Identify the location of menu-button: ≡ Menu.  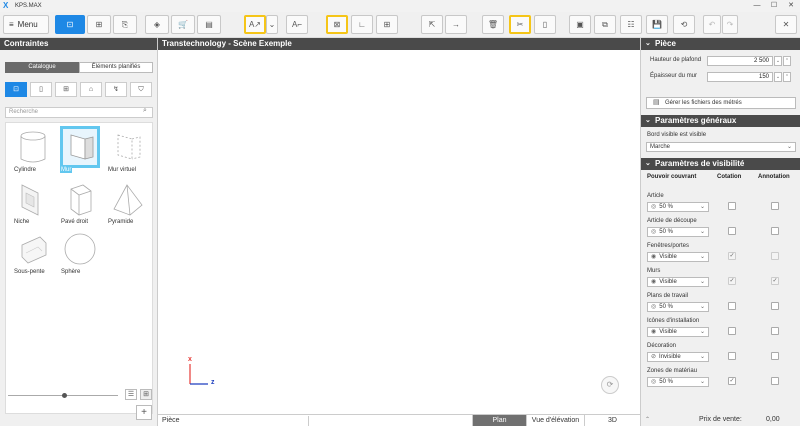
(26, 24).